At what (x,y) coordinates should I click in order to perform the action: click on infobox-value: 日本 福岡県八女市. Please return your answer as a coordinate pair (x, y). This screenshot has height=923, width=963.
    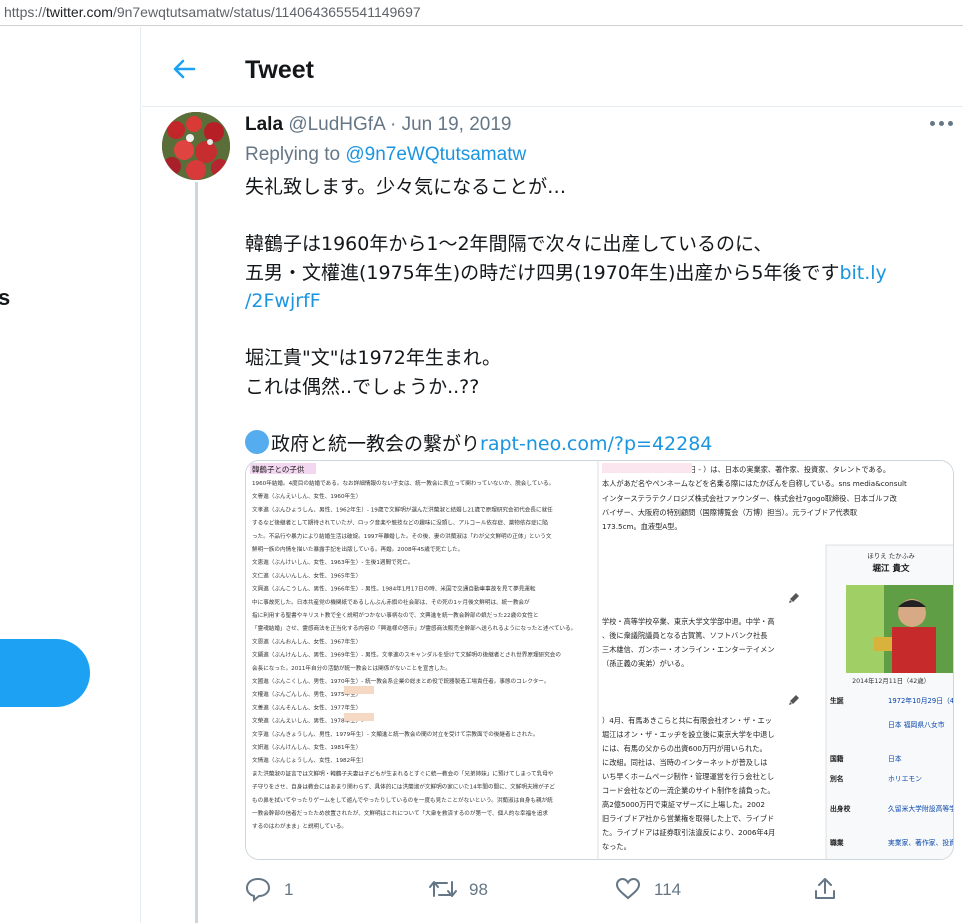
    Looking at the image, I should click on (916, 724).